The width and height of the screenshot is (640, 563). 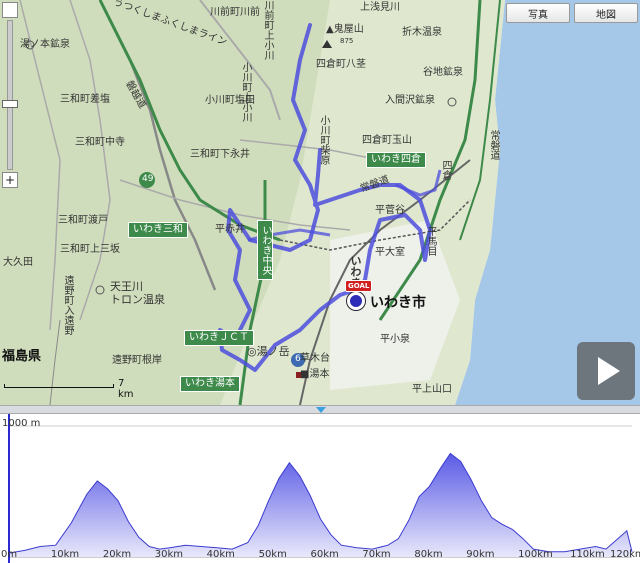 What do you see at coordinates (126, 389) in the screenshot?
I see `scale-bar-label: 7 km` at bounding box center [126, 389].